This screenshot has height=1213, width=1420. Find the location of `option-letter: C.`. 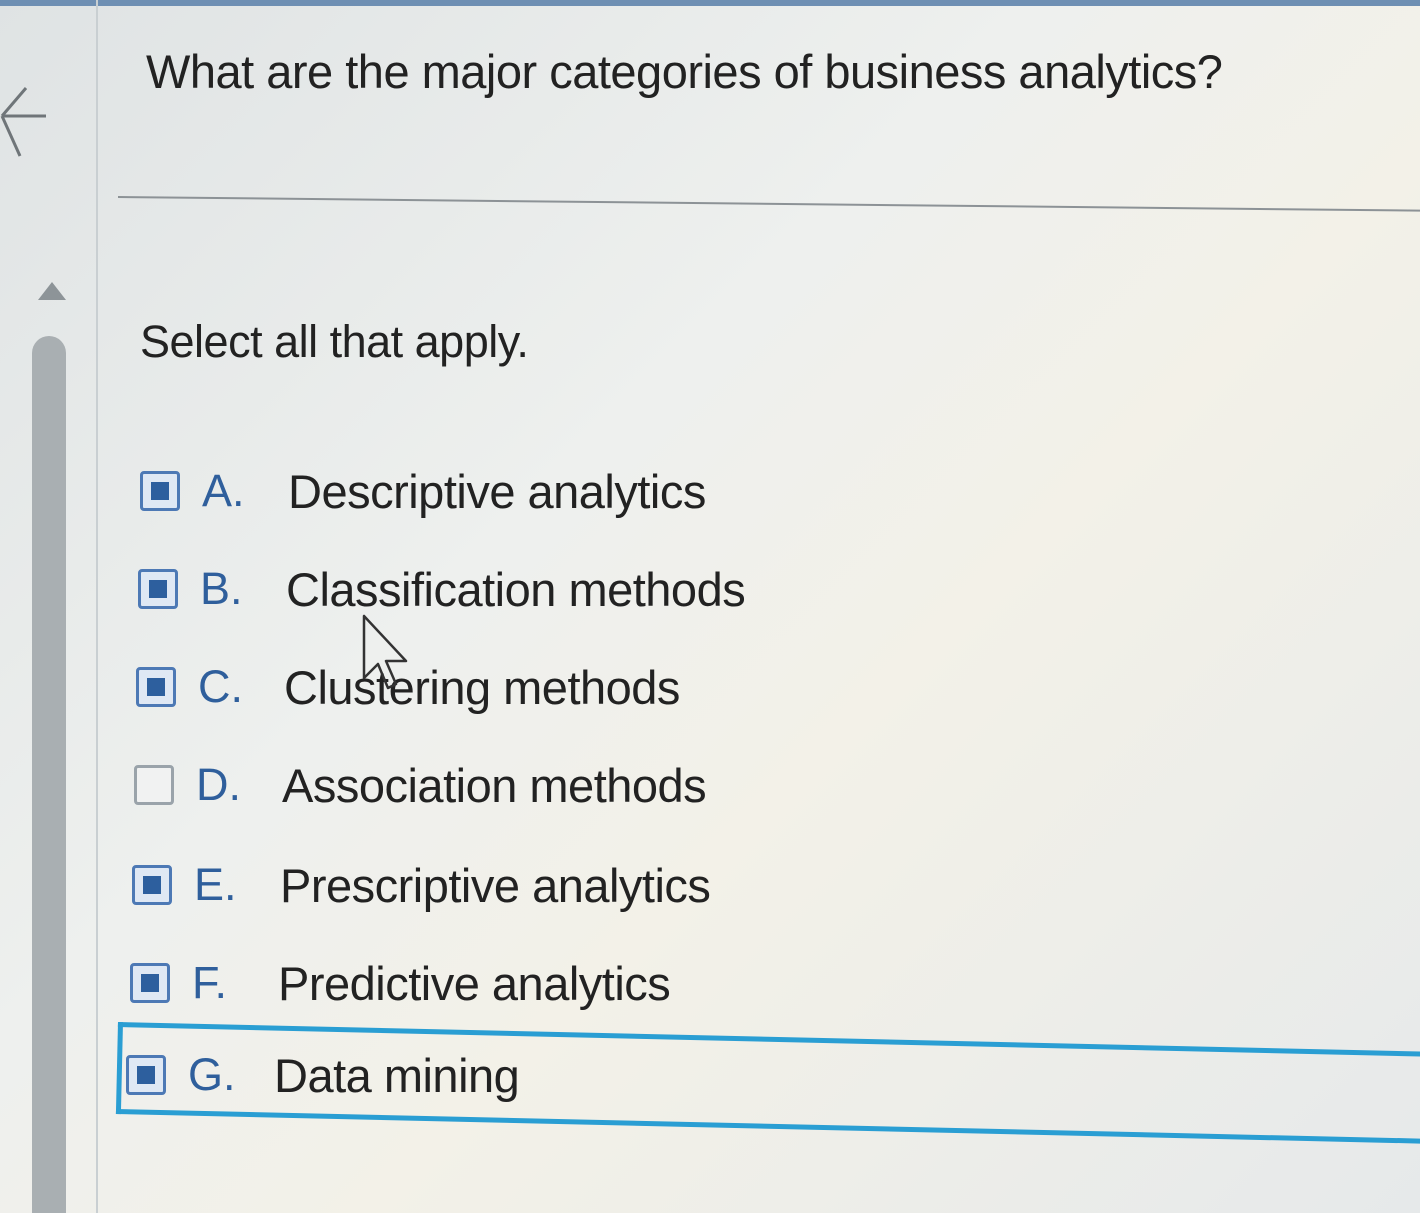

option-letter: C. is located at coordinates (220, 686).